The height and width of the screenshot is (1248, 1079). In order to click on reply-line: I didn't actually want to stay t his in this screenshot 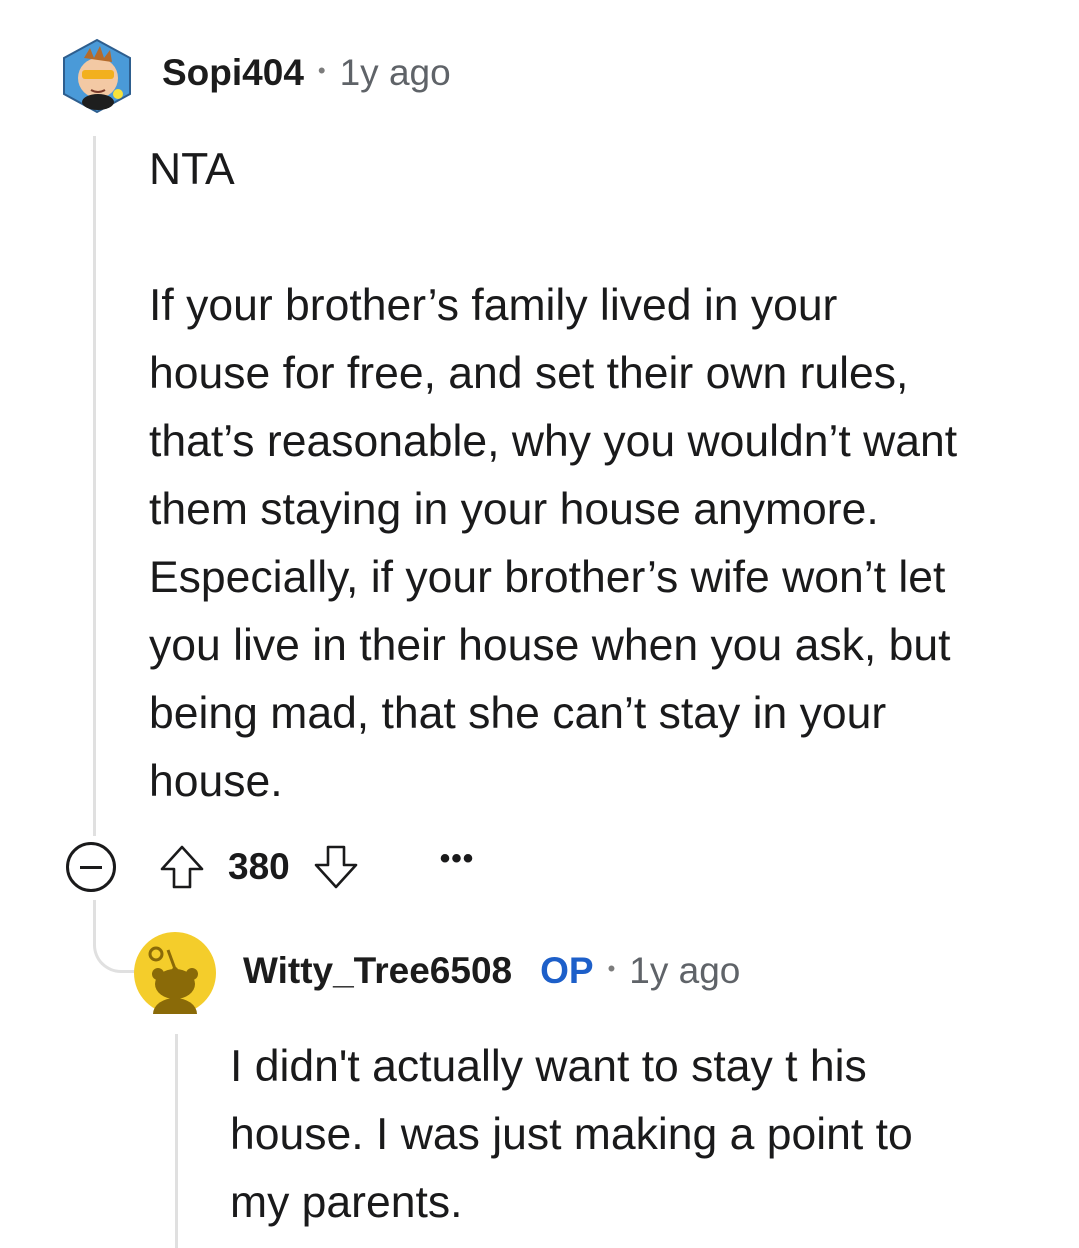, I will do `click(548, 1066)`.